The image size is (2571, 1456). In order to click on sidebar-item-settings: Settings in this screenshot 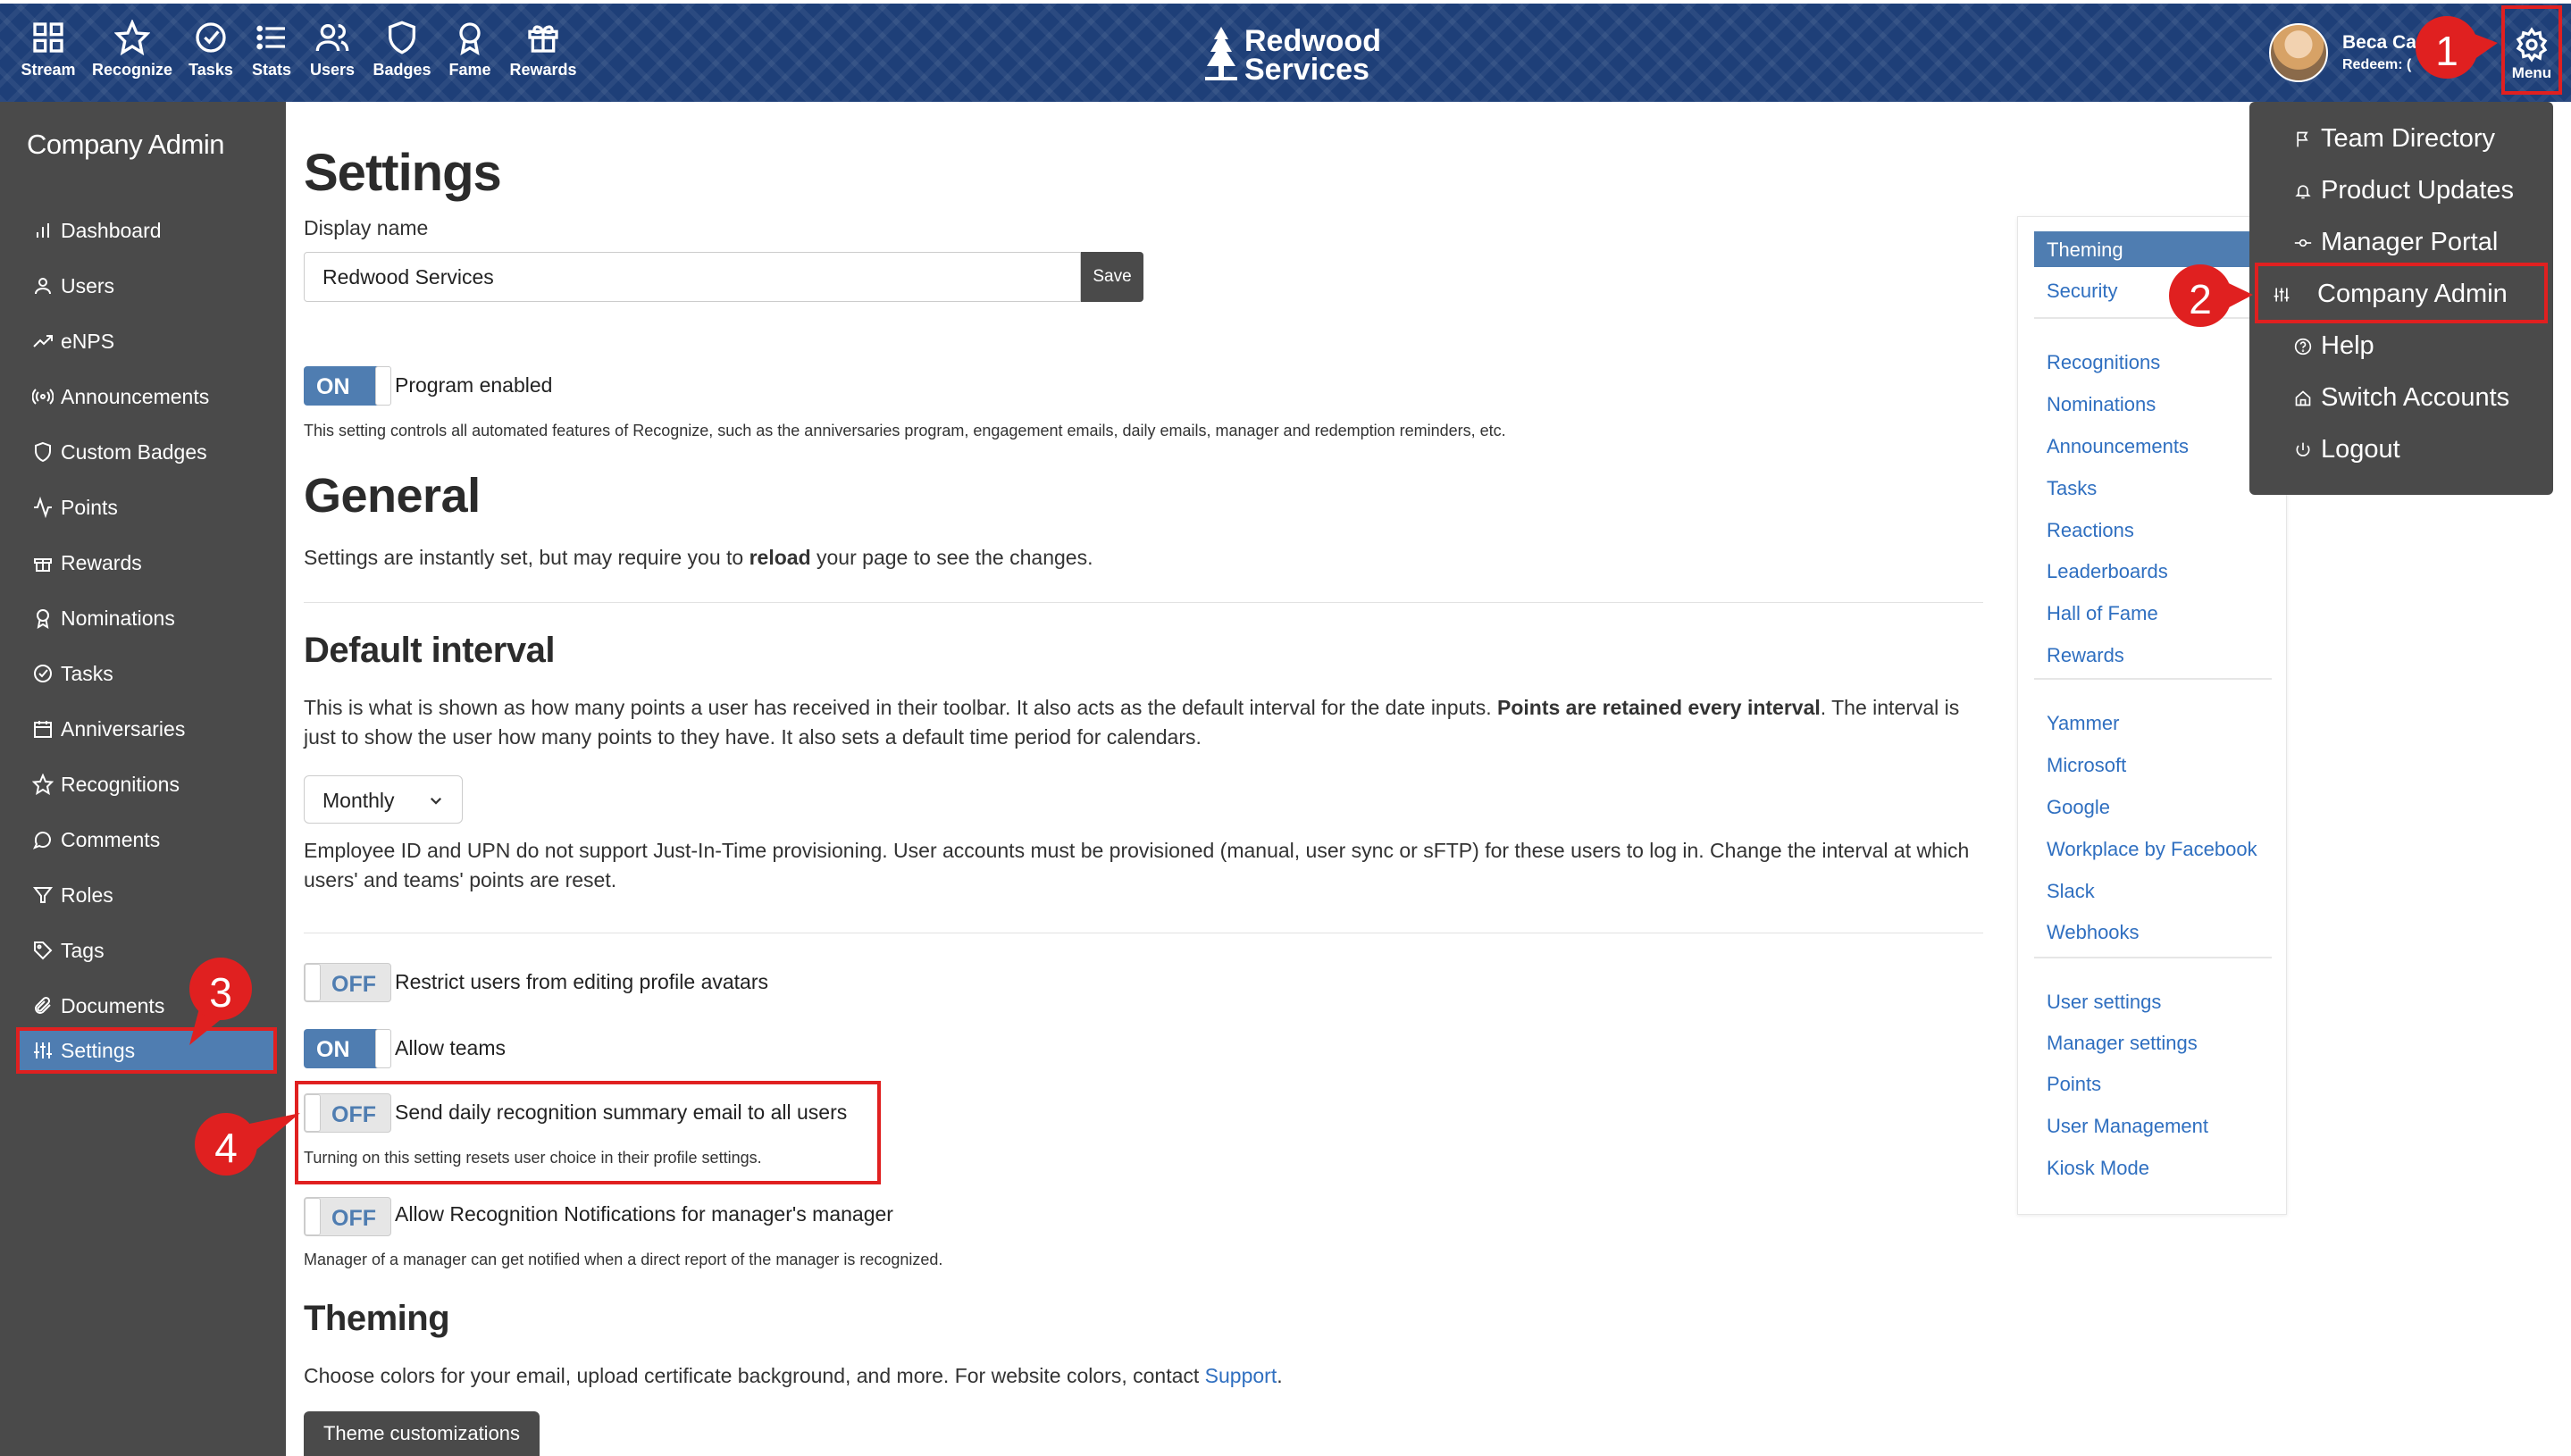, I will do `click(146, 1050)`.